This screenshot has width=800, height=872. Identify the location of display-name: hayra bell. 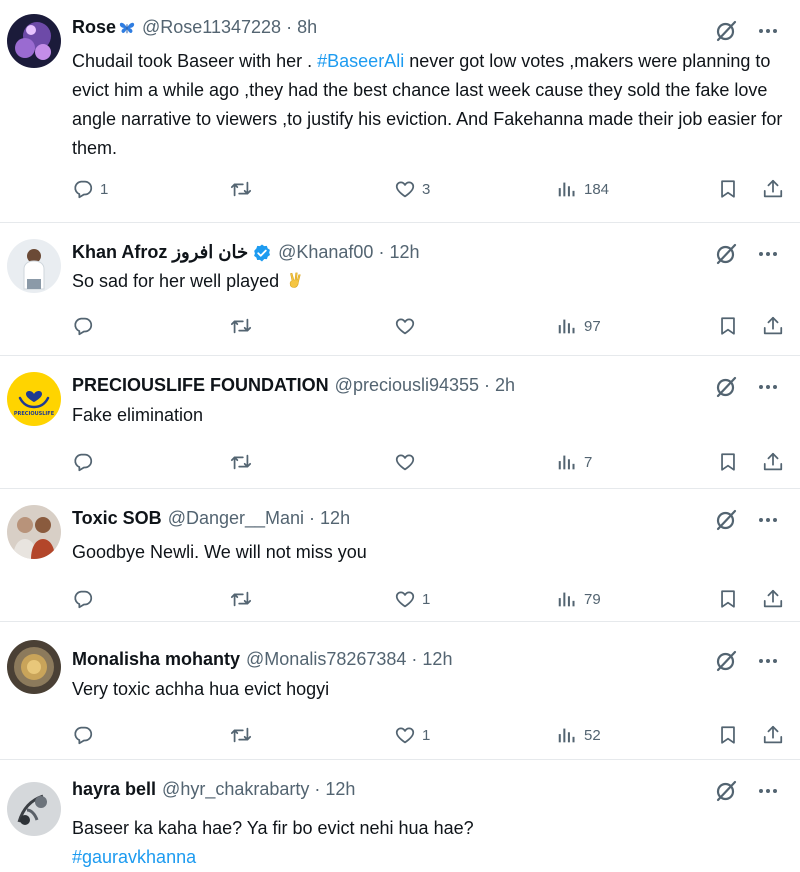
(114, 789).